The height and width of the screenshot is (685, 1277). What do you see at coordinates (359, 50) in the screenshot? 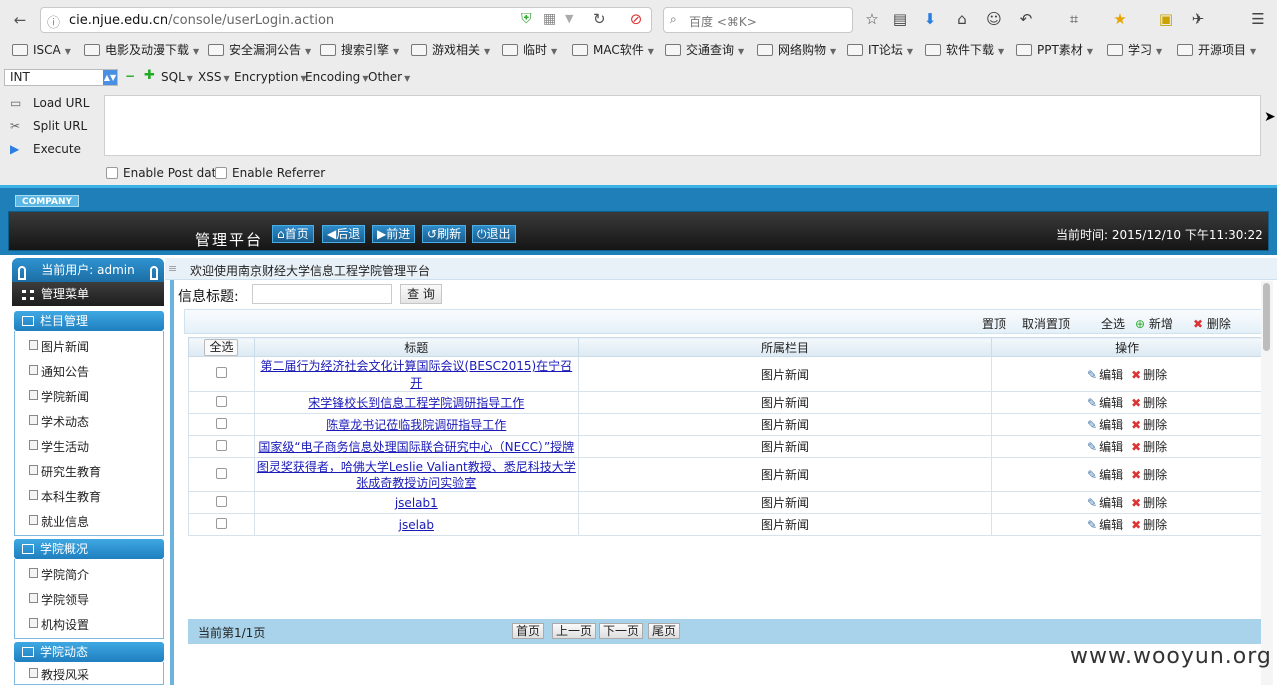
I see `bookmark-folder: 搜索引擎 ▼` at bounding box center [359, 50].